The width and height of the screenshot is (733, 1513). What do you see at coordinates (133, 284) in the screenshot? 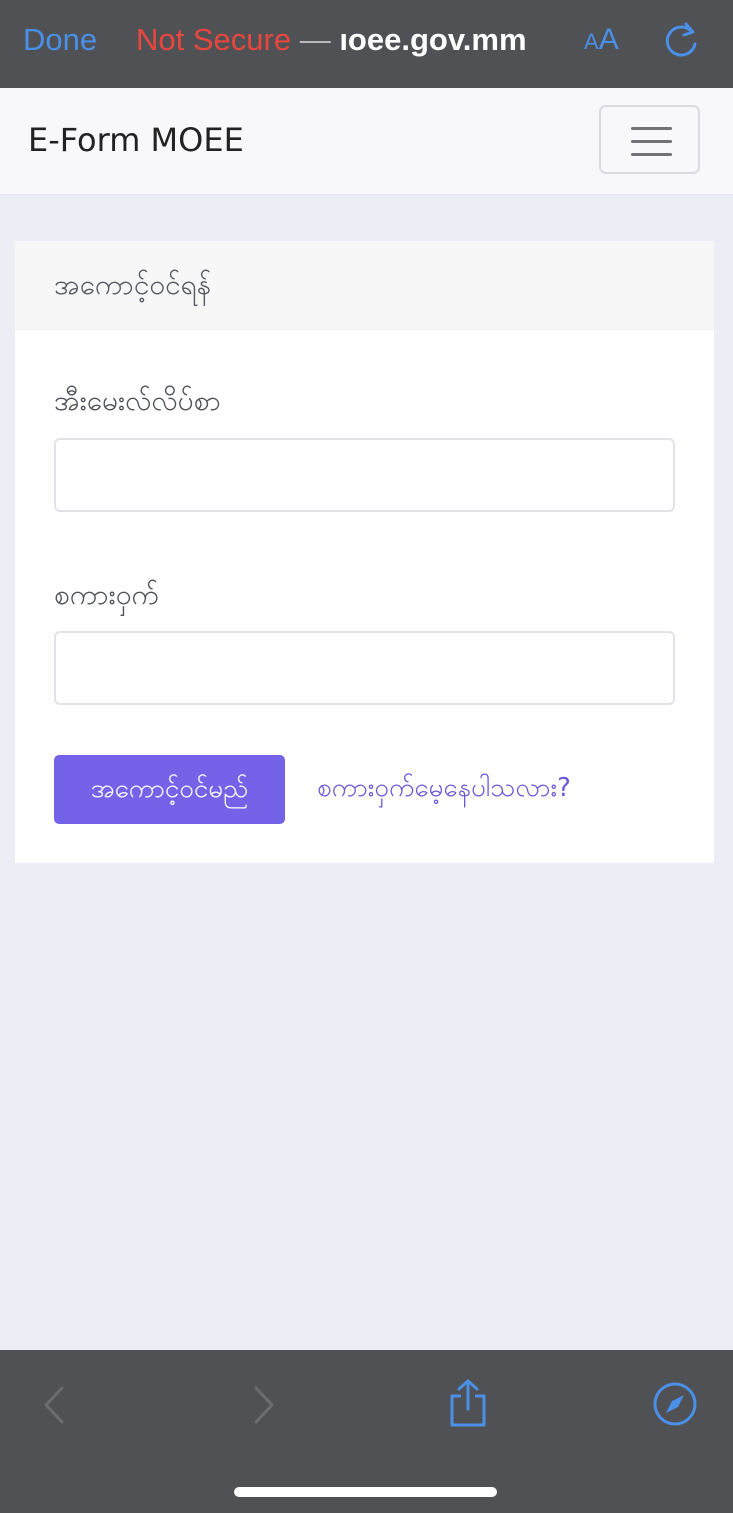
I see `card-title: အကောင့်ဝင်ရန်` at bounding box center [133, 284].